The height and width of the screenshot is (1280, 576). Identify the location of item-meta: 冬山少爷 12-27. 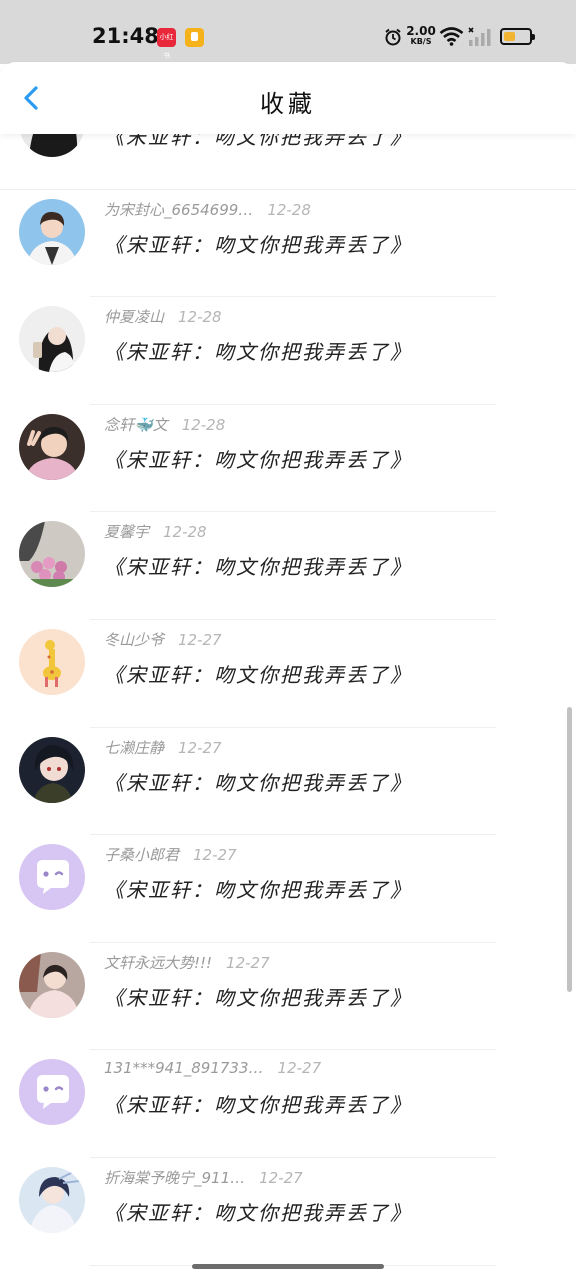
(163, 639).